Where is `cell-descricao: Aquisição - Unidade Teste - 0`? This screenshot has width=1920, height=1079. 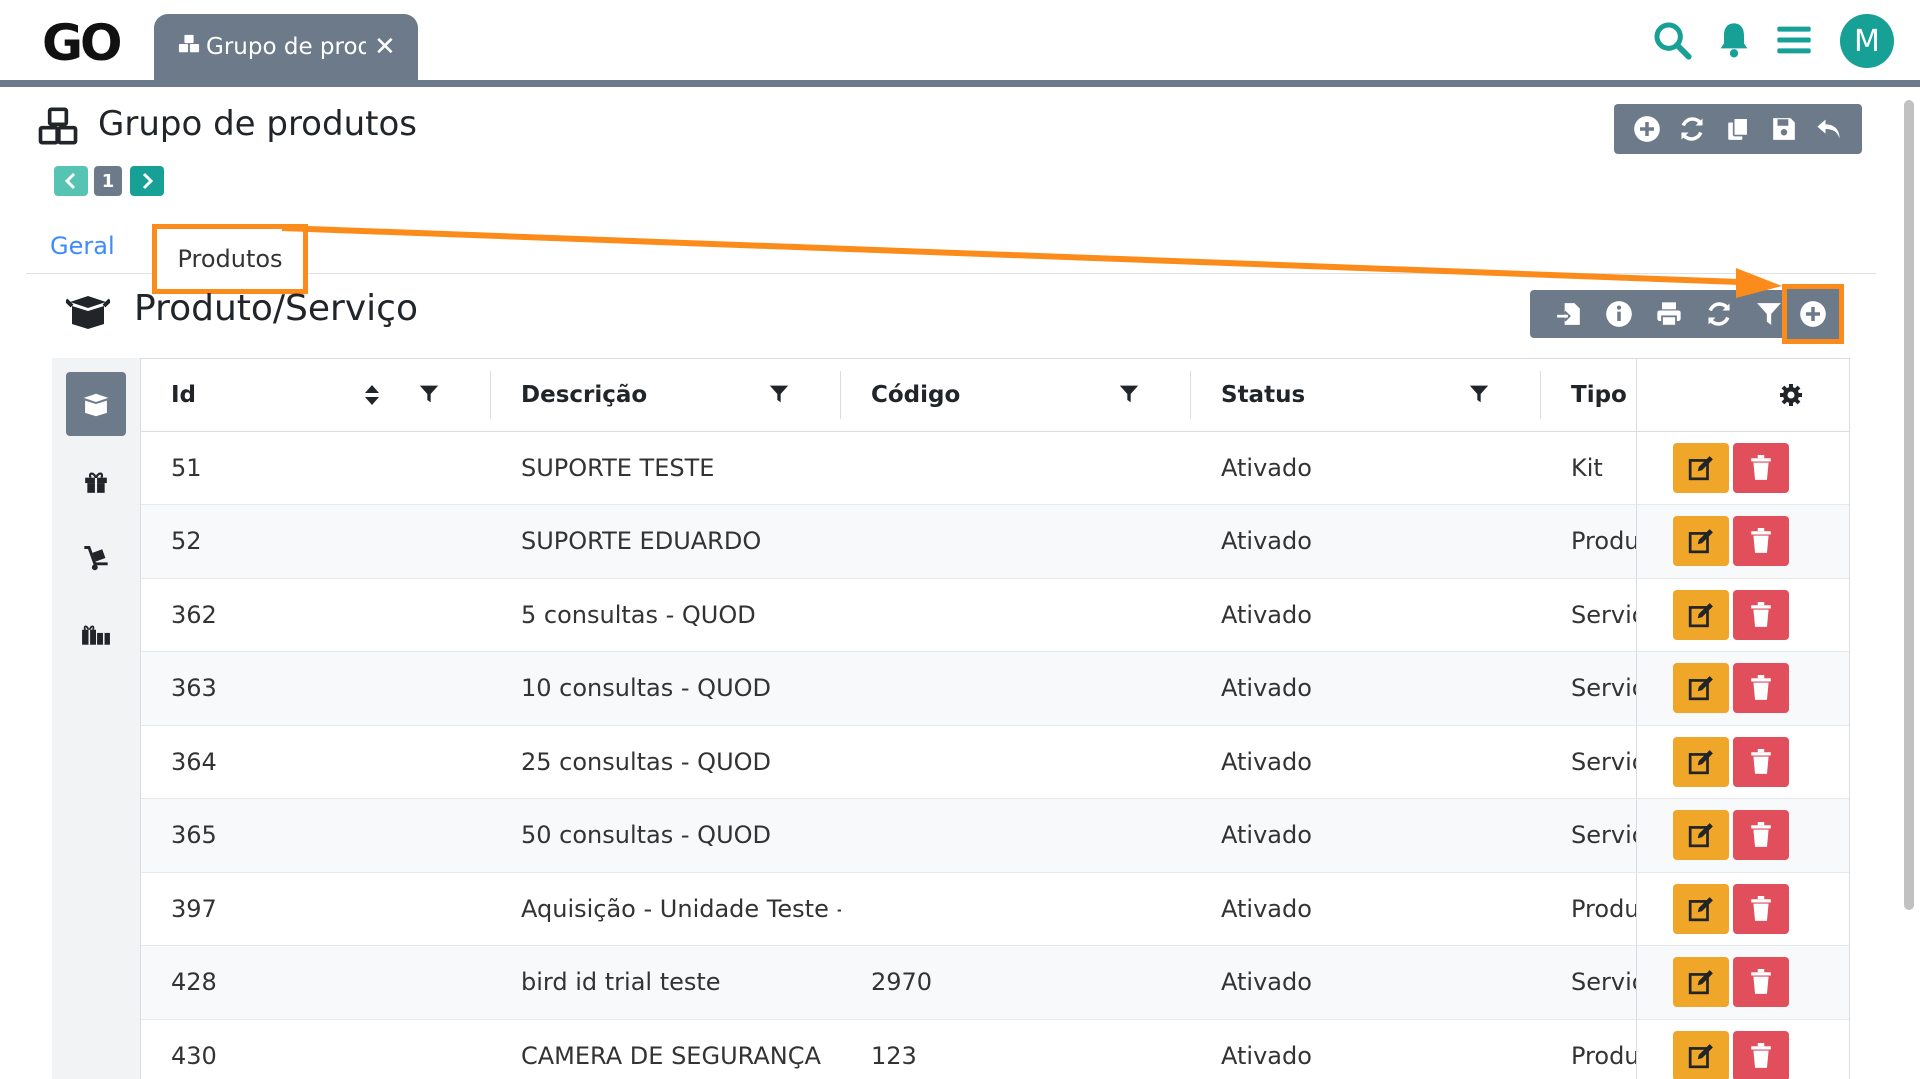 cell-descricao: Aquisição - Unidade Teste - 0 is located at coordinates (666, 909).